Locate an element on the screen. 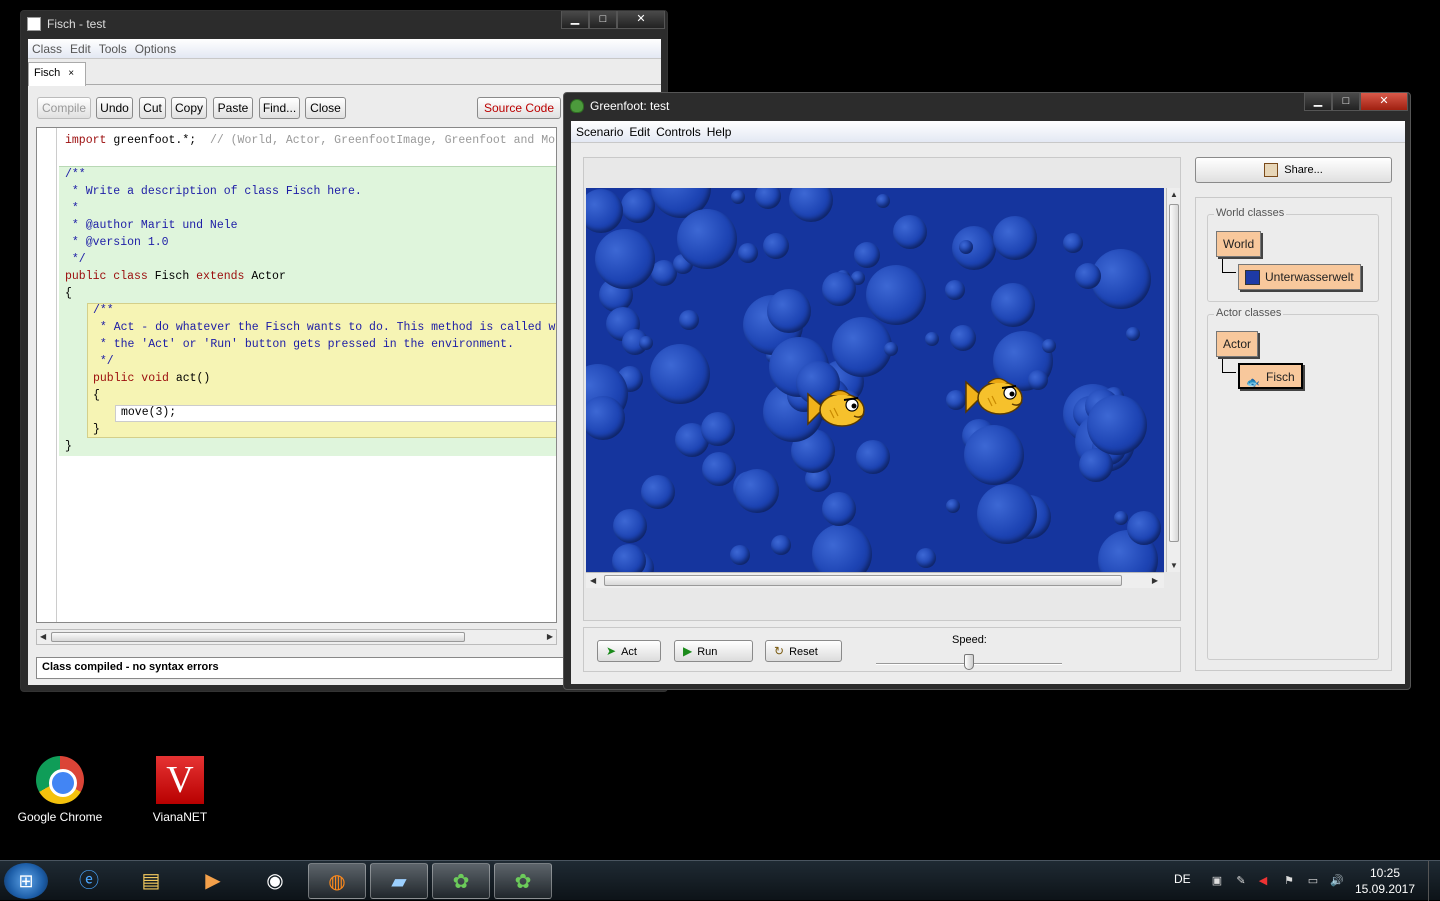 The image size is (1440, 901). chrome-taskbar-icon: ◉ is located at coordinates (275, 881).